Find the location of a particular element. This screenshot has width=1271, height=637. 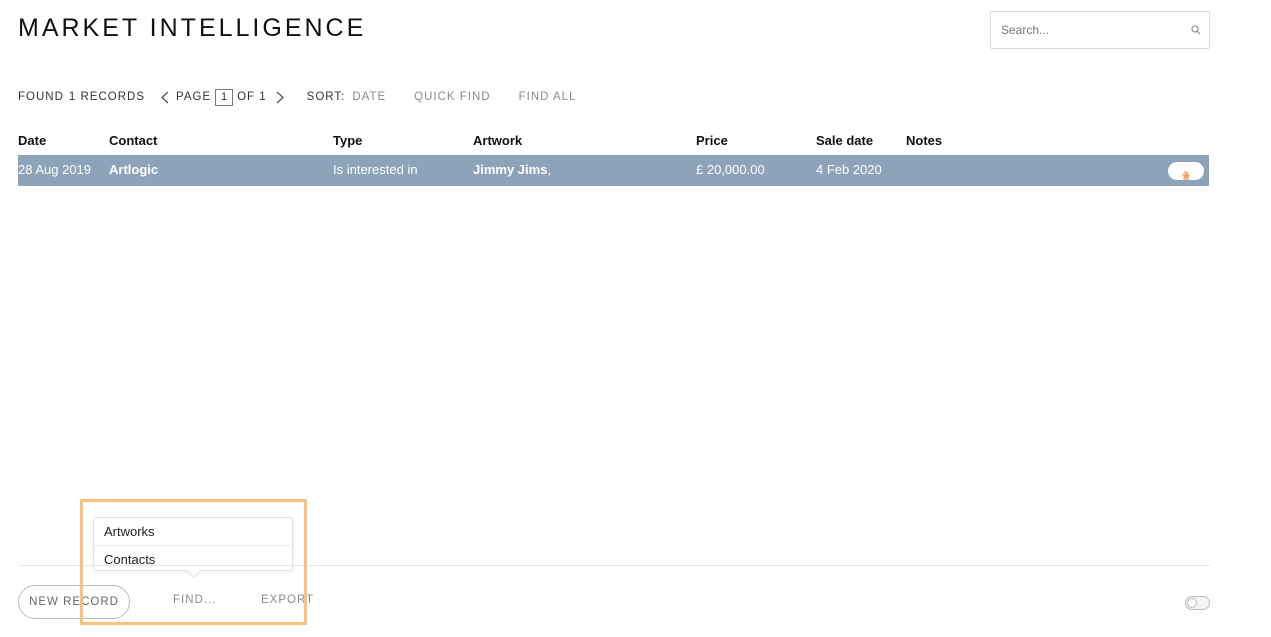

search-icon is located at coordinates (1196, 30).